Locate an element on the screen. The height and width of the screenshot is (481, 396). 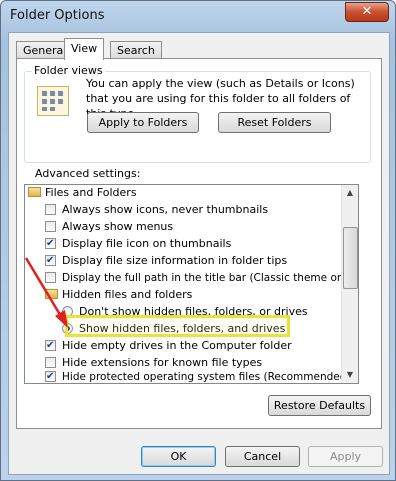
window-title: Folder Options is located at coordinates (57, 15).